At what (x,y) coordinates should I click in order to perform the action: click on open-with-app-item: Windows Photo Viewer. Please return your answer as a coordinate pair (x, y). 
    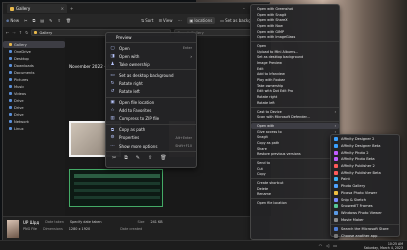
    Looking at the image, I should click on (365, 213).